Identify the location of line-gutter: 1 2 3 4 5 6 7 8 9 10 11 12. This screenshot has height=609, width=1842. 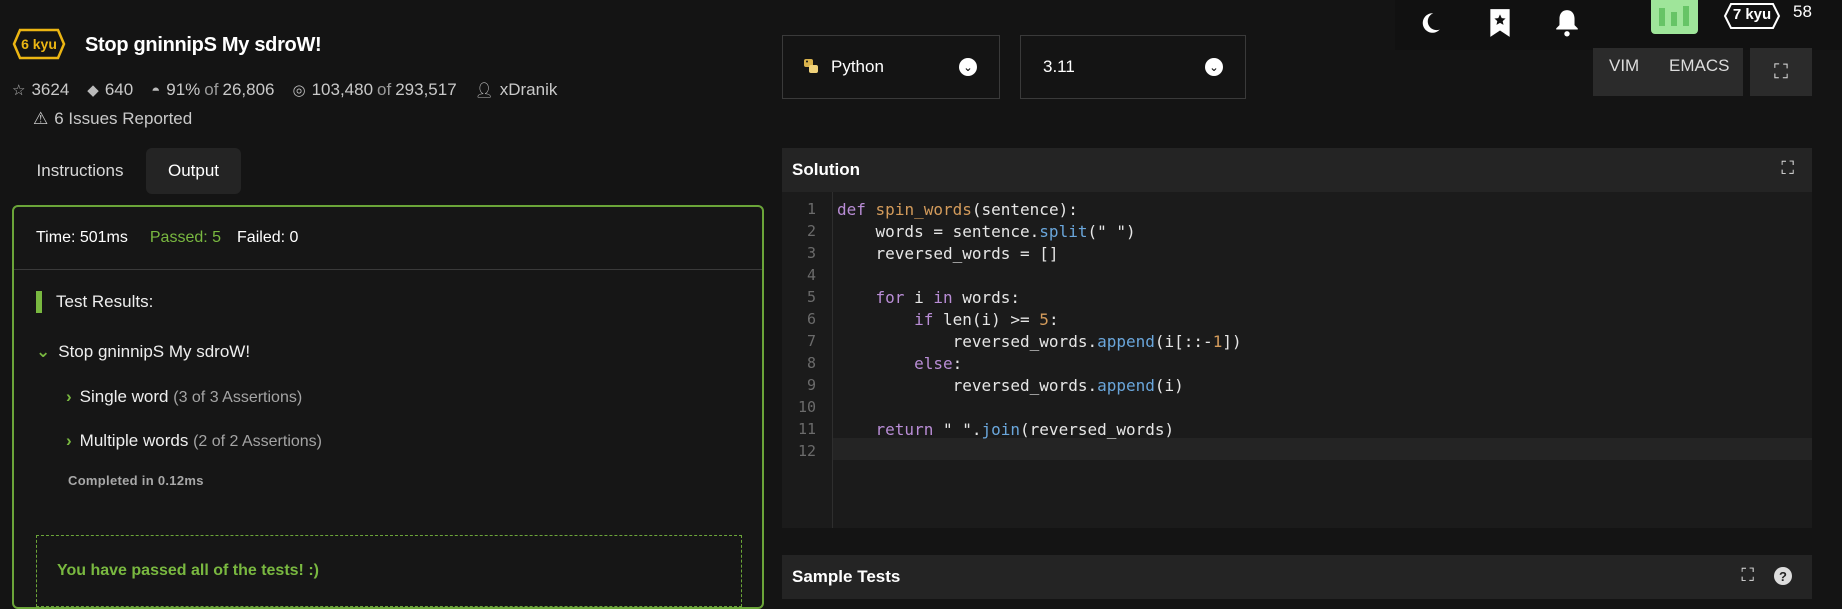
(807, 360).